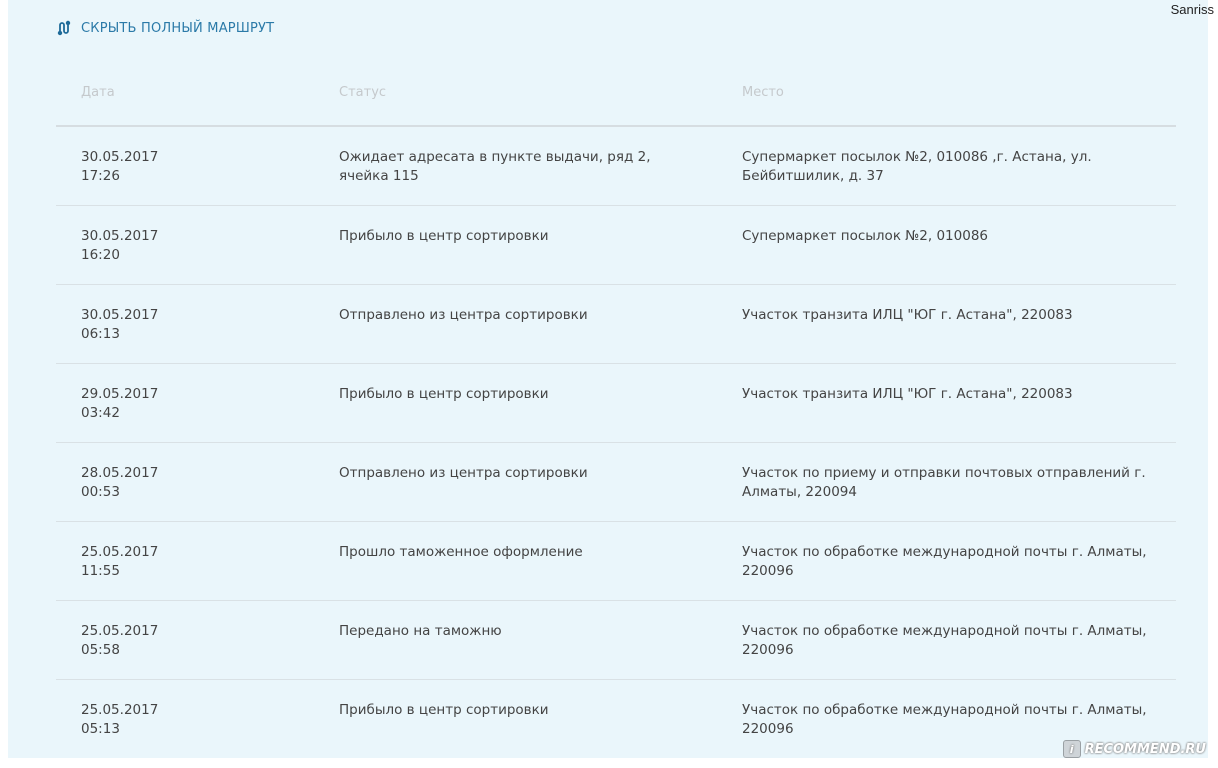 The height and width of the screenshot is (768, 1218). Describe the element at coordinates (100, 650) in the screenshot. I see `row-time: 05:58` at that location.